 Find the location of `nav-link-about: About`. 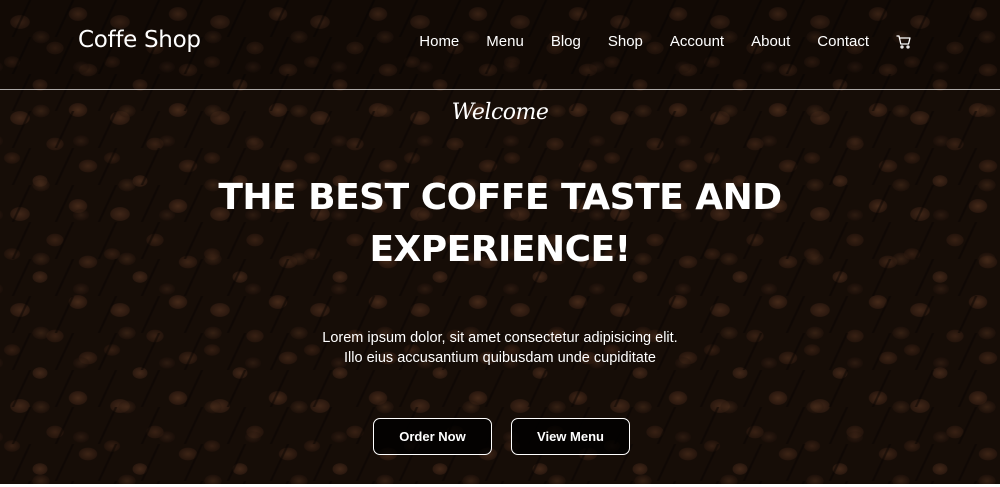

nav-link-about: About is located at coordinates (770, 41).